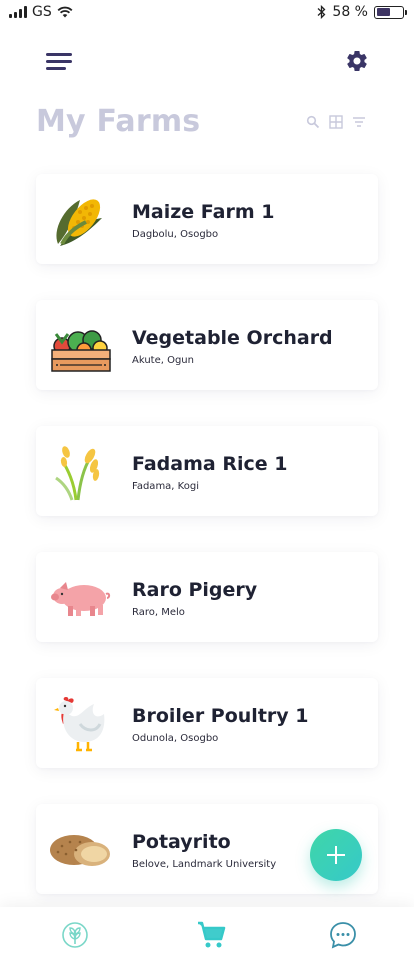 The width and height of the screenshot is (414, 965). Describe the element at coordinates (383, 12) in the screenshot. I see `battery-level` at that location.